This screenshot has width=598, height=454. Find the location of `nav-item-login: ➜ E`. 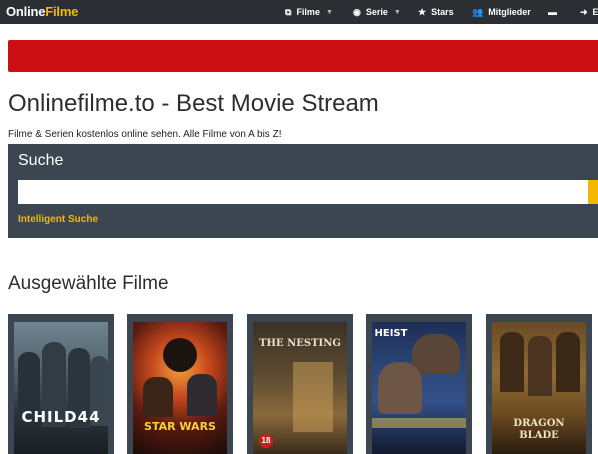

nav-item-login: ➜ E is located at coordinates (589, 12).